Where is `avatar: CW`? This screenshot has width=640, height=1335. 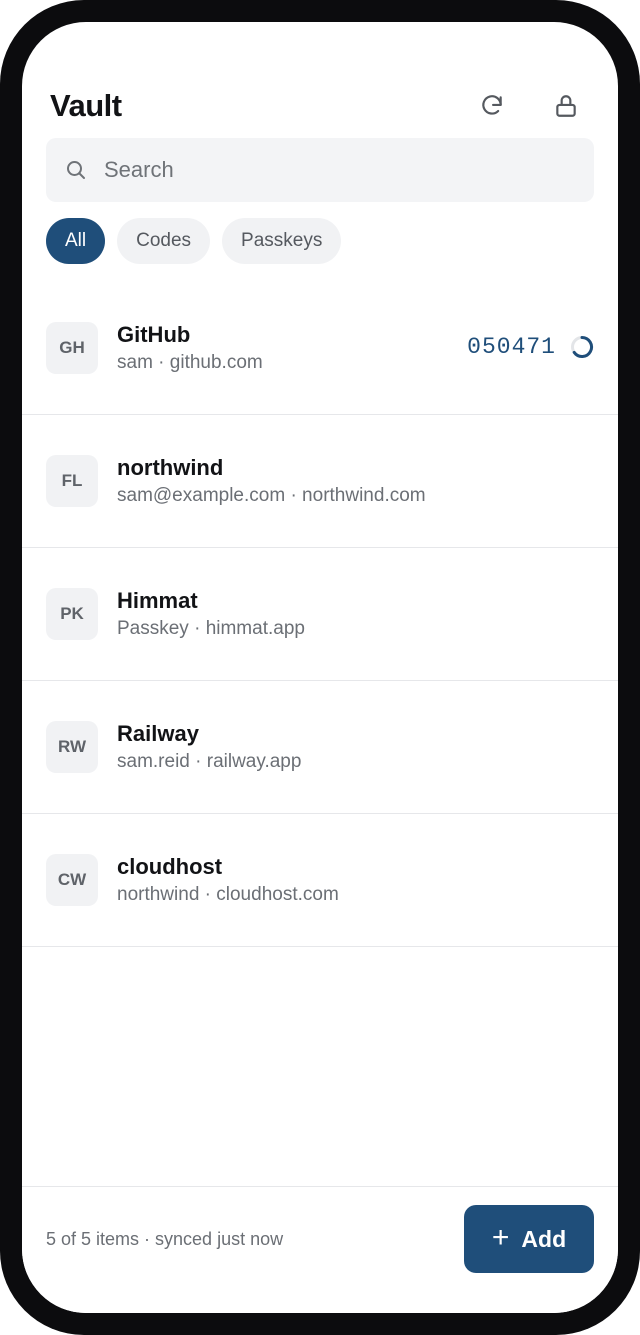 avatar: CW is located at coordinates (72, 880).